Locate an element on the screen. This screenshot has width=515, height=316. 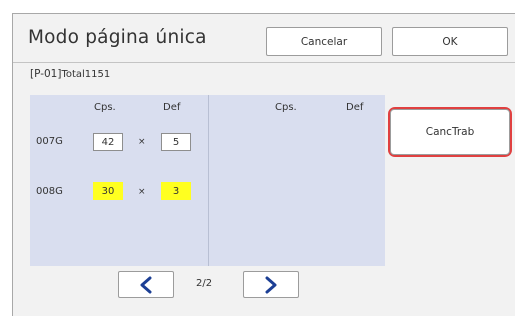
cancel-job-label: CancTrab is located at coordinates (450, 132).